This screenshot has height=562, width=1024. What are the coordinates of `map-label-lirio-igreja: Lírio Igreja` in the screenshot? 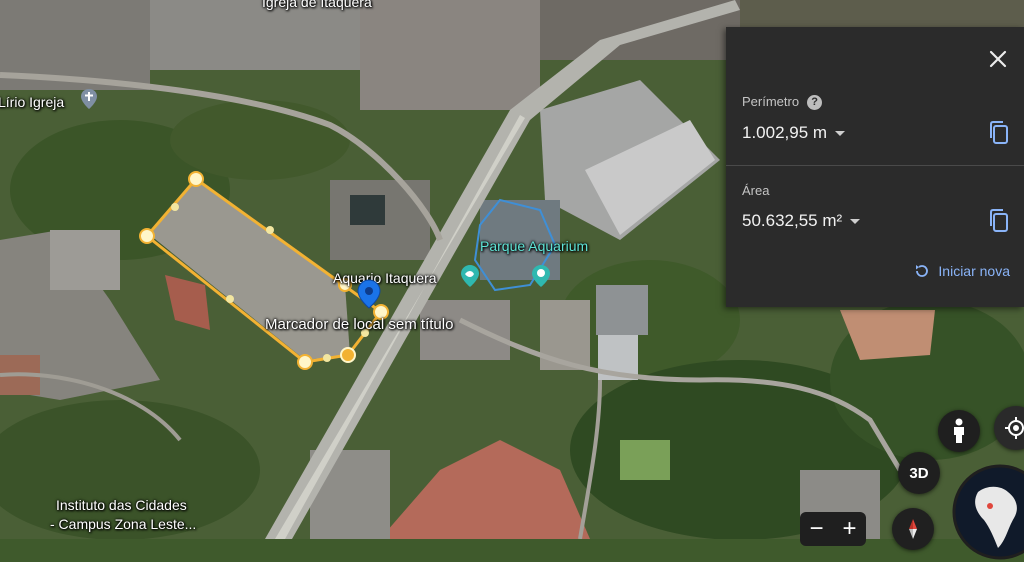 It's located at (32, 102).